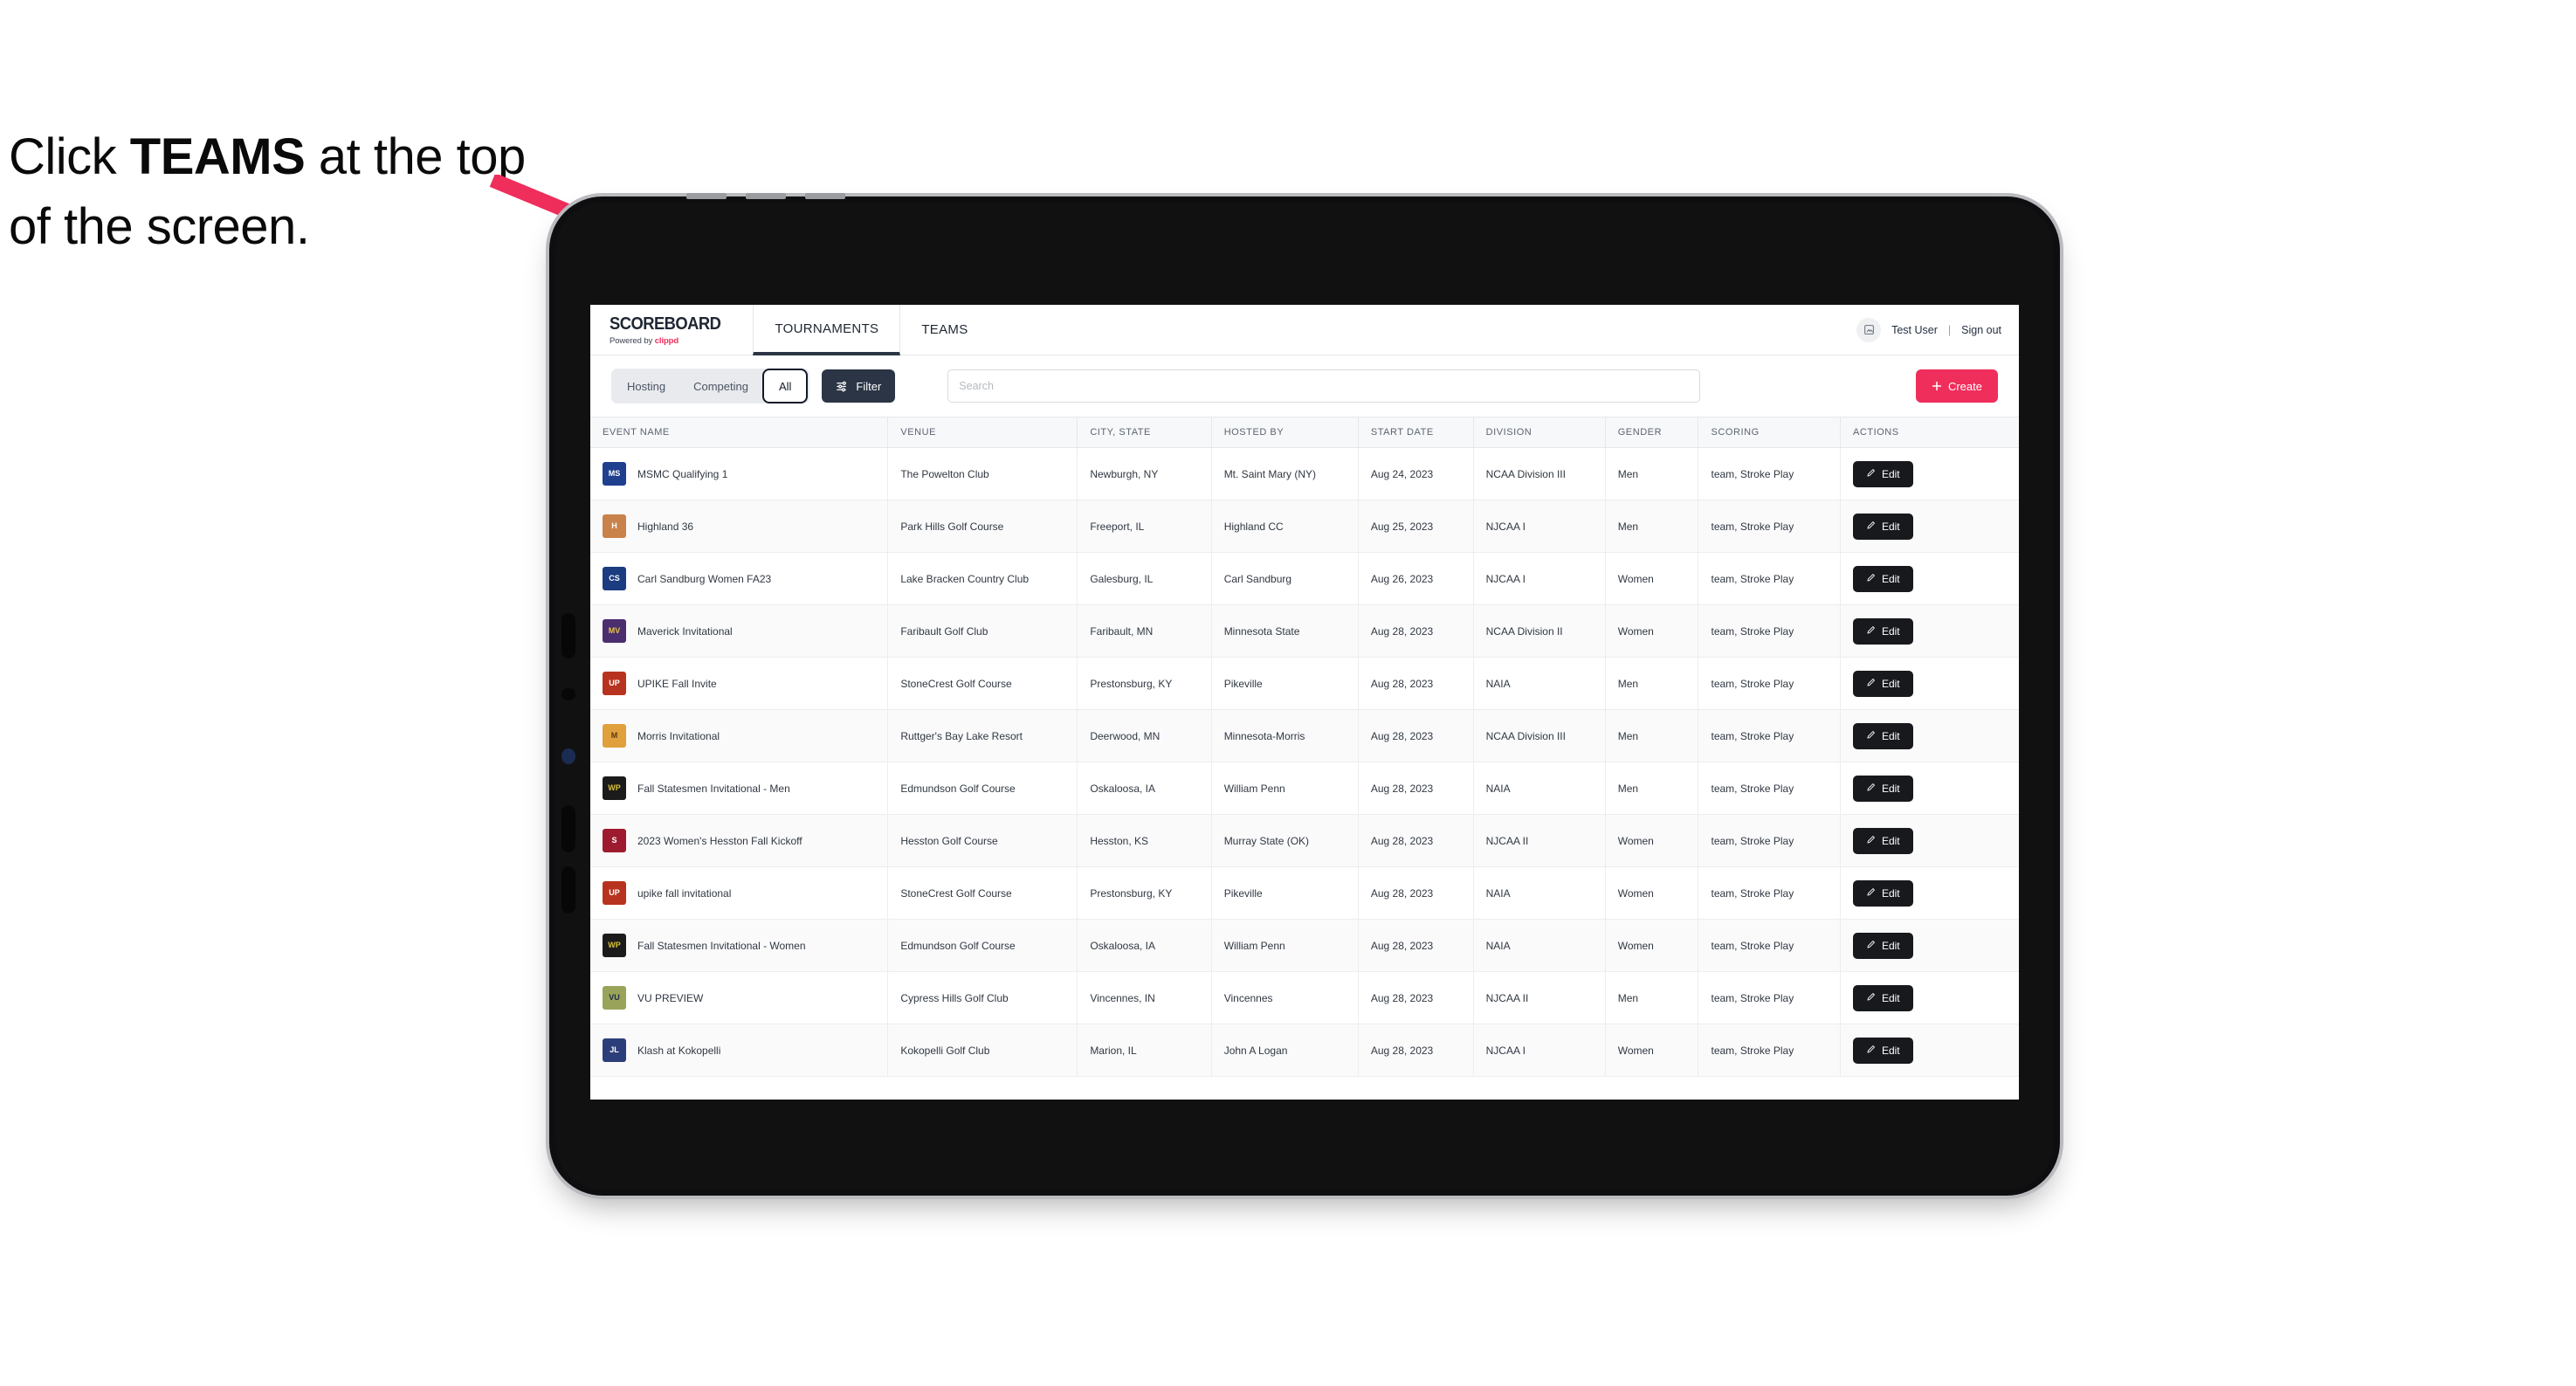 The image size is (2576, 1386). I want to click on tab-tournaments: TOURNAMENTS, so click(827, 330).